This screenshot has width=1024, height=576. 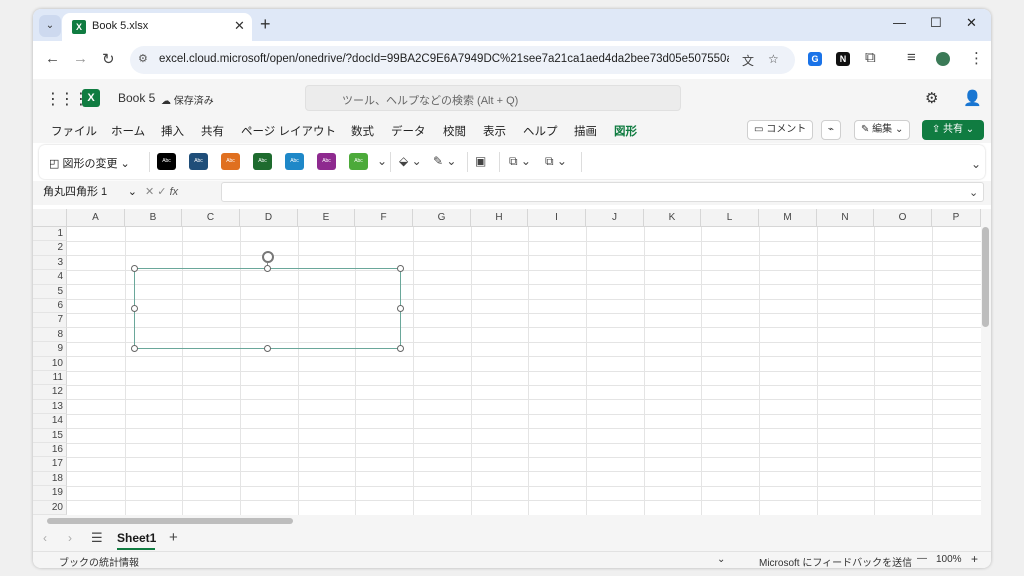 What do you see at coordinates (67, 99) in the screenshot?
I see `app-launcher-icon: ⋮⋮⋮` at bounding box center [67, 99].